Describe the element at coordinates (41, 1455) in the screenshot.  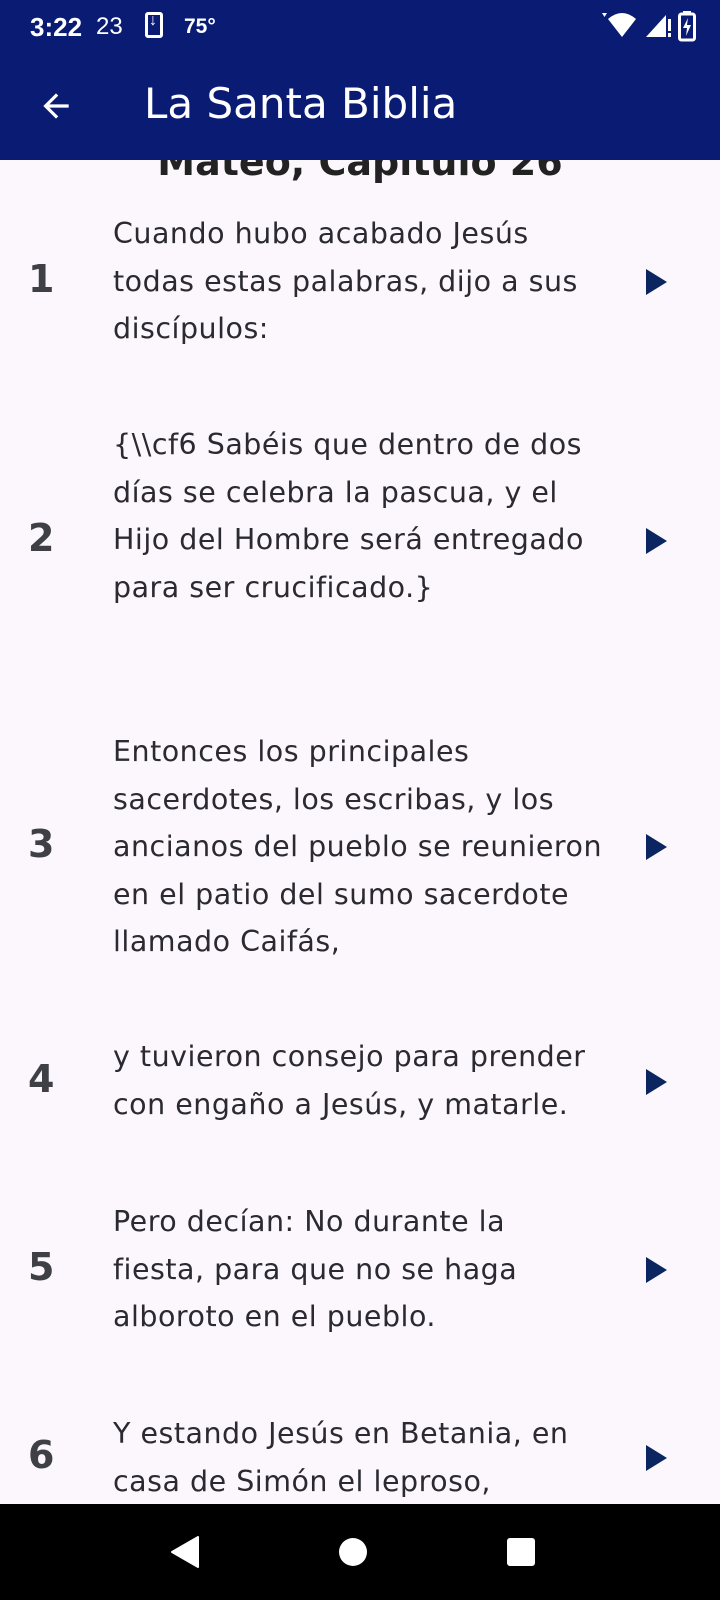
I see `verse-number: 6` at that location.